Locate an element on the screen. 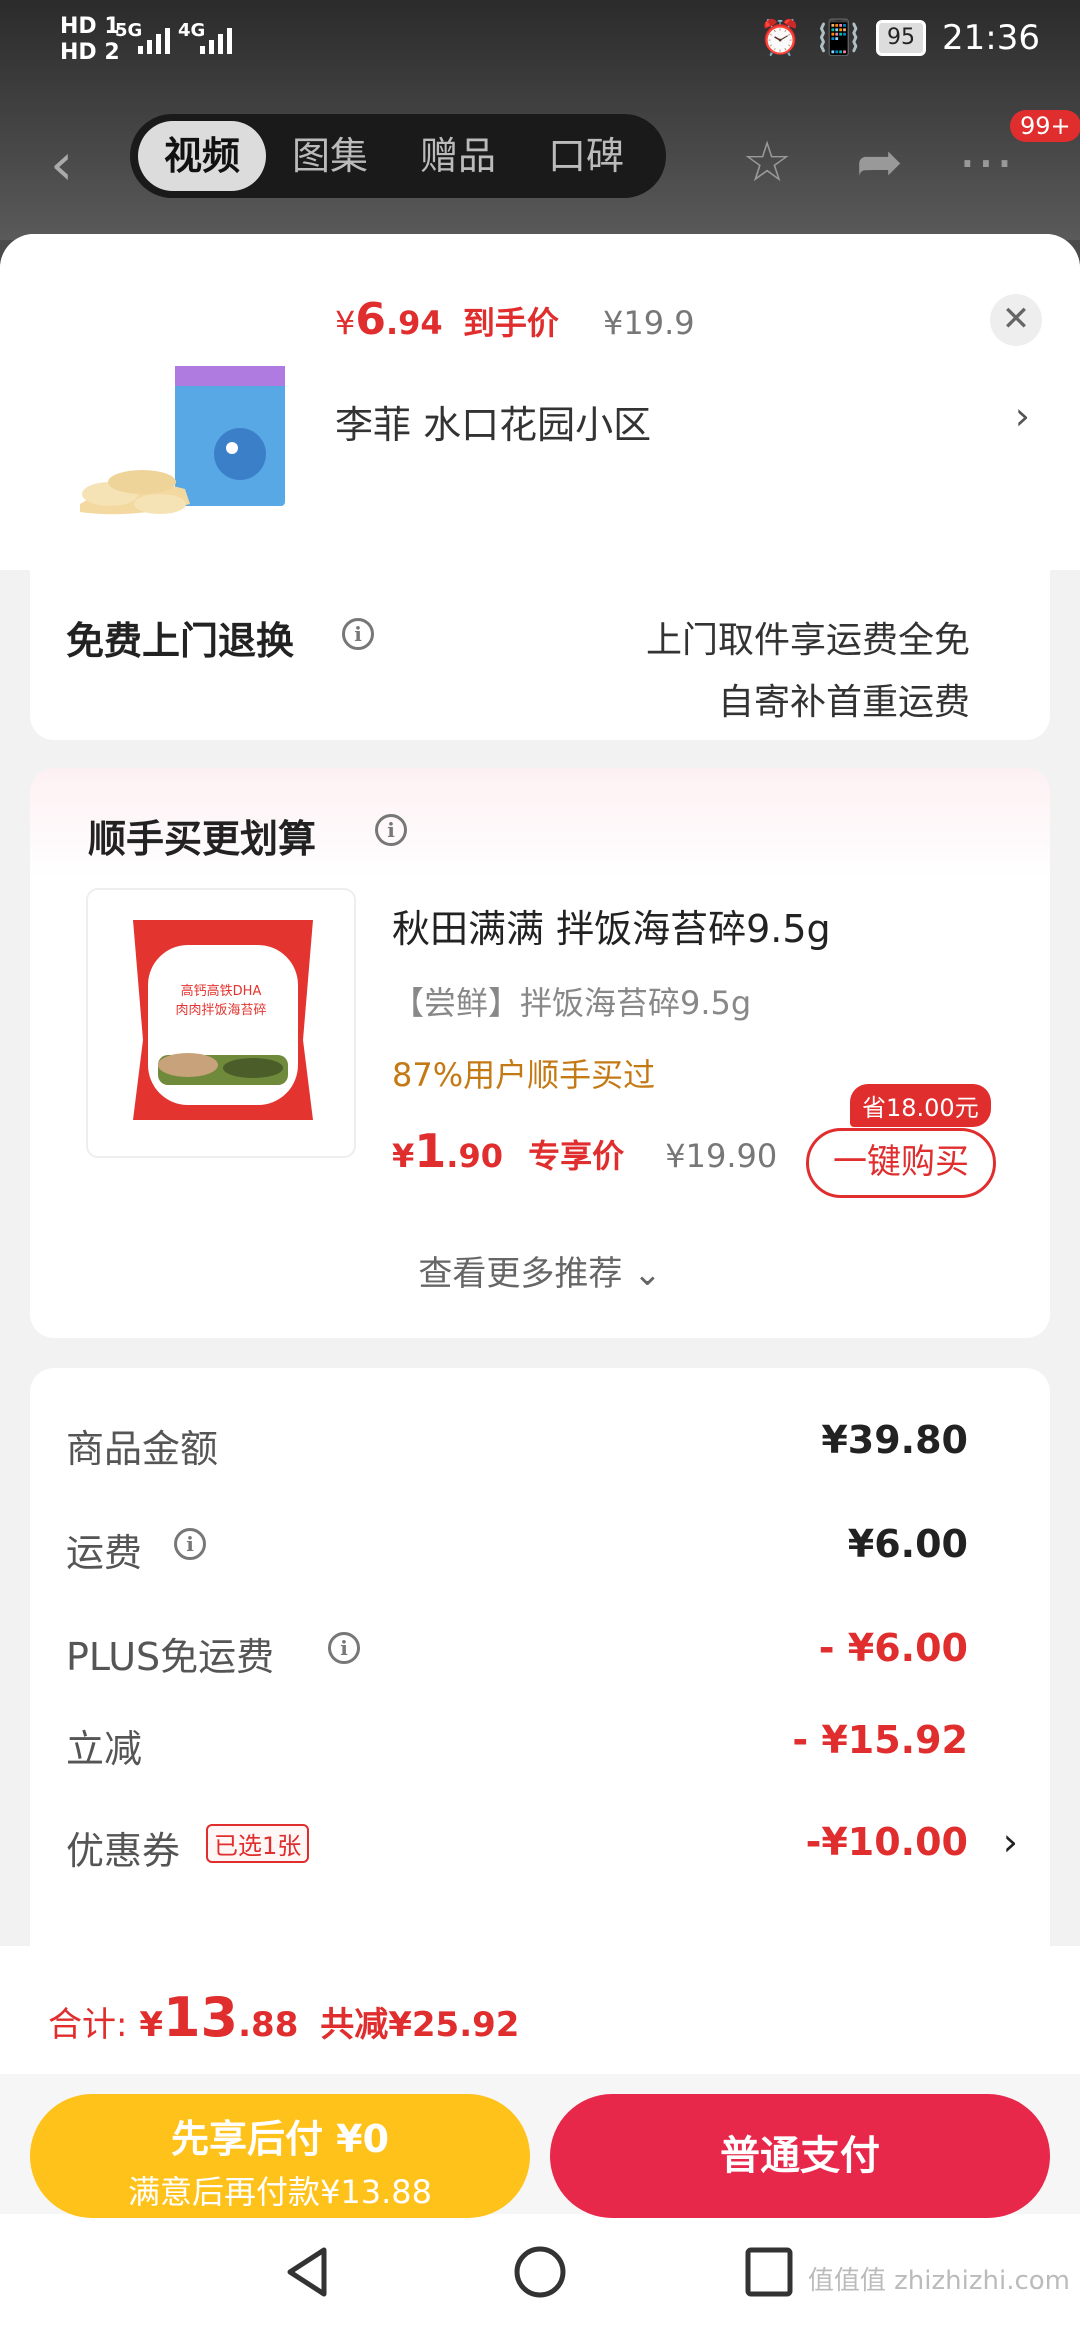 This screenshot has height=2340, width=1080. normal-pay-button: 普通支付 is located at coordinates (800, 2156).